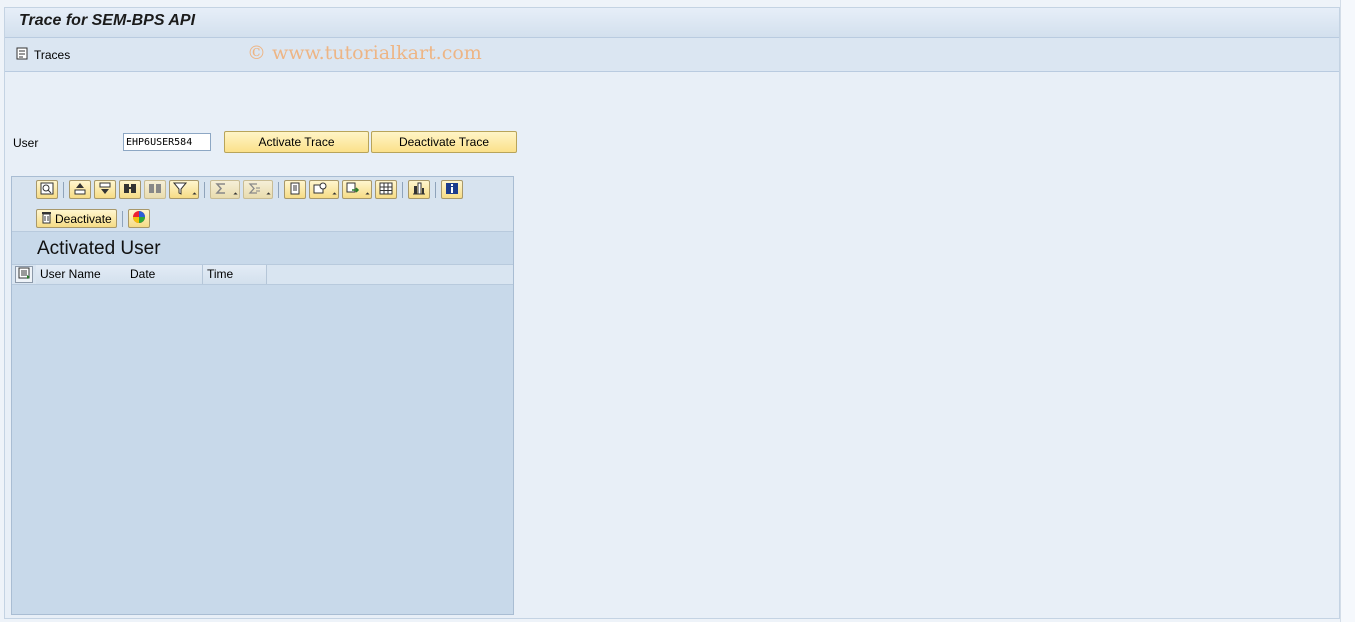  Describe the element at coordinates (320, 190) in the screenshot. I see `views-icon` at that location.